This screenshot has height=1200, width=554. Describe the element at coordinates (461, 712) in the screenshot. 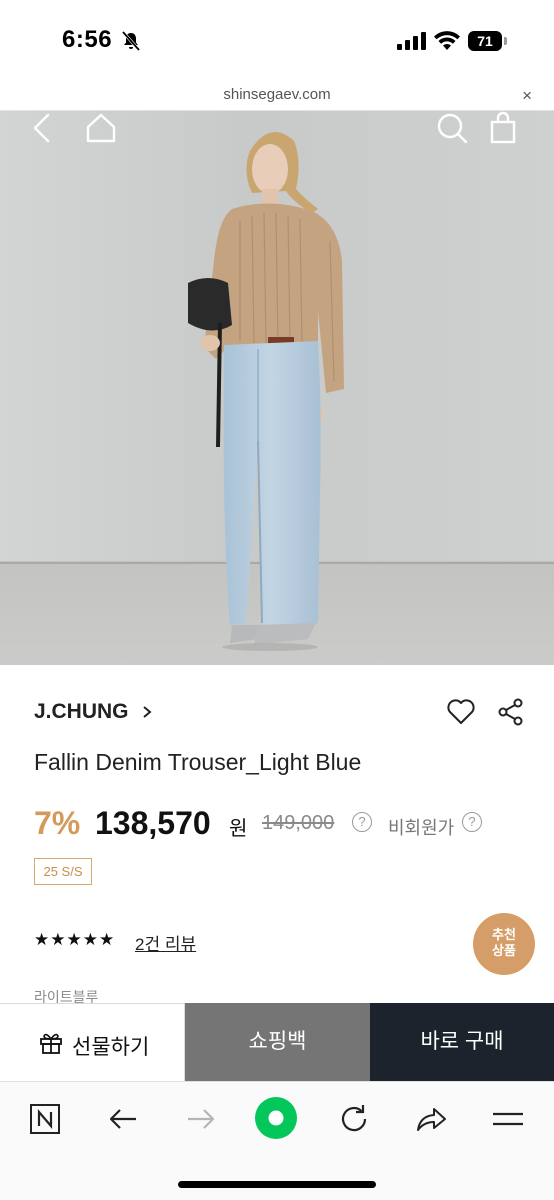

I see `heart-icon` at that location.